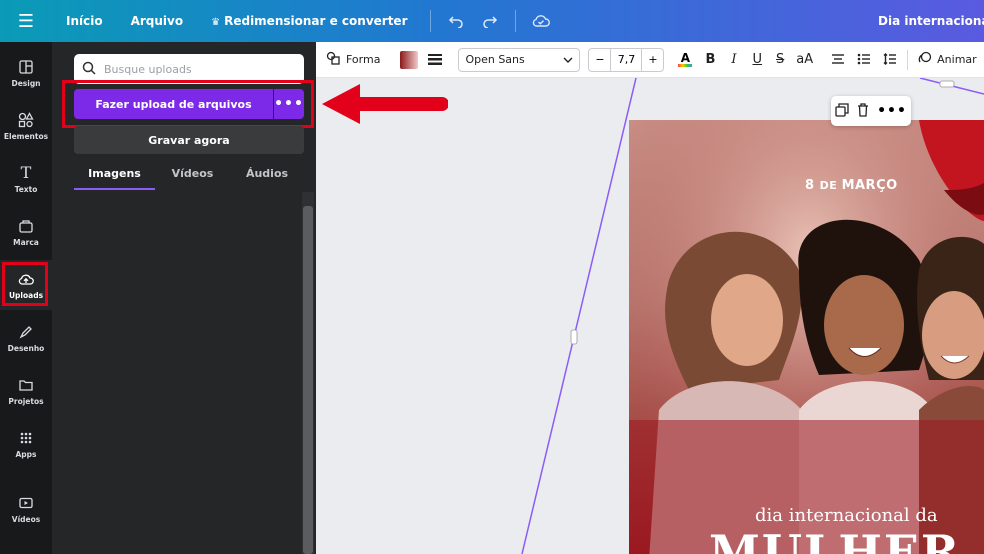  What do you see at coordinates (385, 104) in the screenshot?
I see `annotation-arrow` at bounding box center [385, 104].